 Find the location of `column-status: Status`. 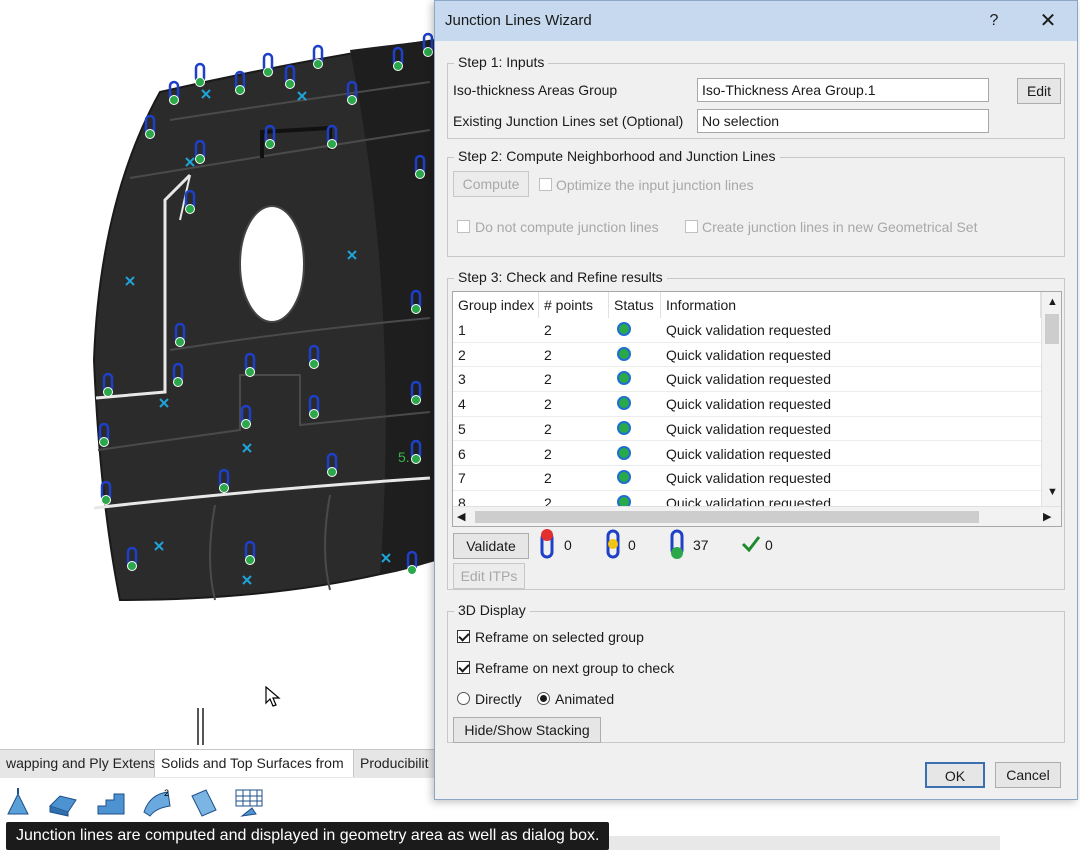

column-status: Status is located at coordinates (635, 305).